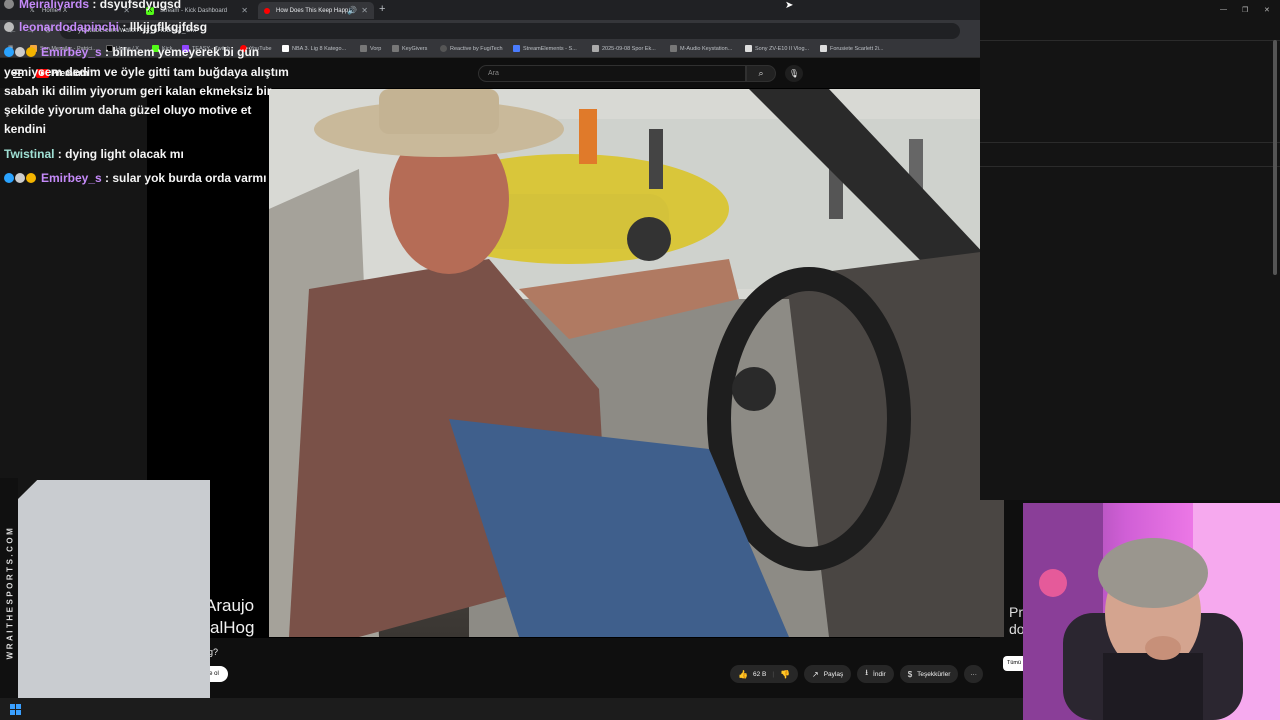  What do you see at coordinates (114, 599) in the screenshot?
I see `sponsor-card` at bounding box center [114, 599].